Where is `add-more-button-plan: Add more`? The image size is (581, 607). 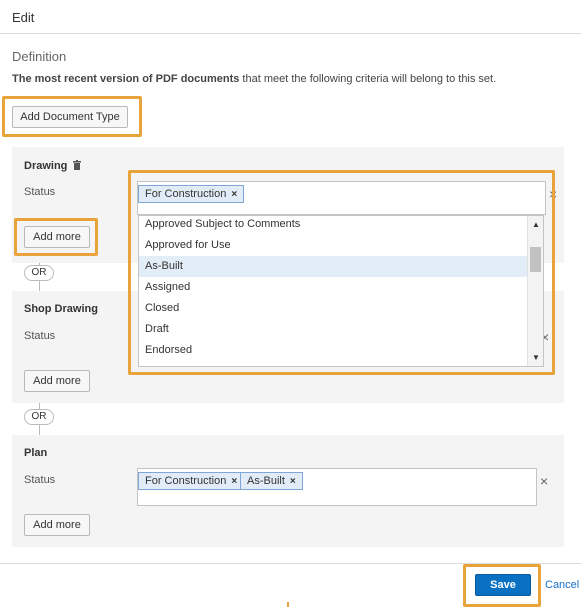 add-more-button-plan: Add more is located at coordinates (57, 525).